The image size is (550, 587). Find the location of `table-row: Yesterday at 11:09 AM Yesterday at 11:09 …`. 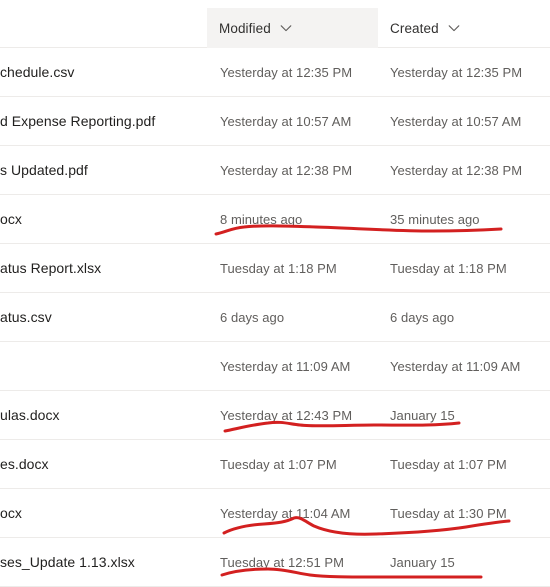

table-row: Yesterday at 11:09 AM Yesterday at 11:09 … is located at coordinates (275, 366).